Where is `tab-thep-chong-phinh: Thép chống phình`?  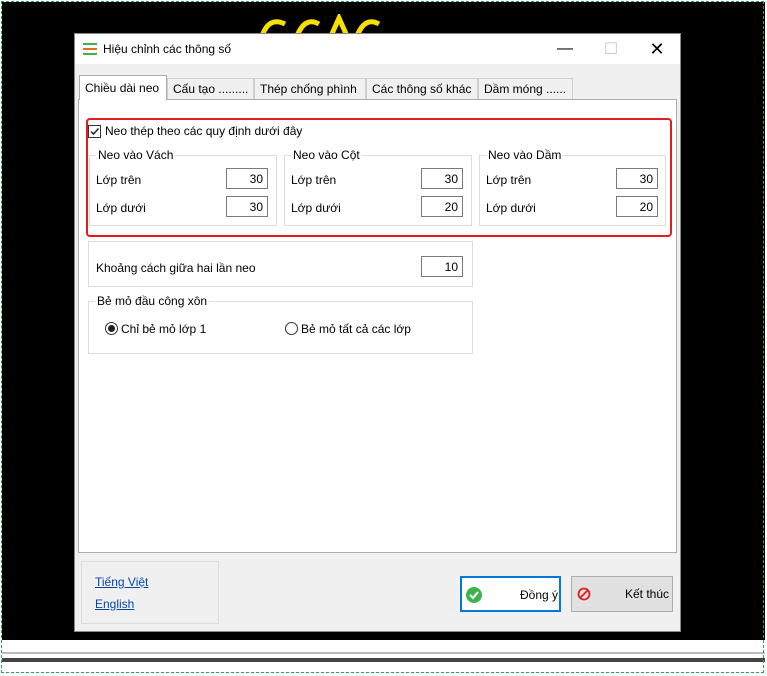
tab-thep-chong-phinh: Thép chống phình is located at coordinates (310, 88).